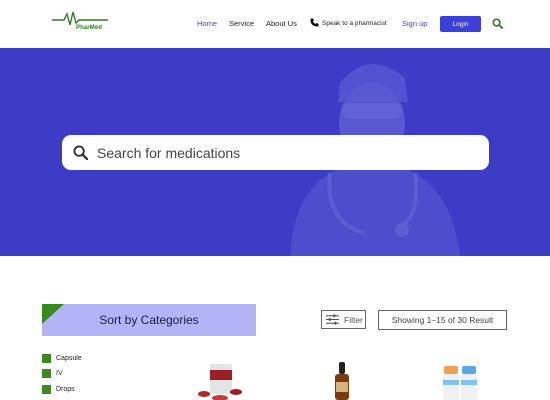  I want to click on nav-home: Home, so click(207, 23).